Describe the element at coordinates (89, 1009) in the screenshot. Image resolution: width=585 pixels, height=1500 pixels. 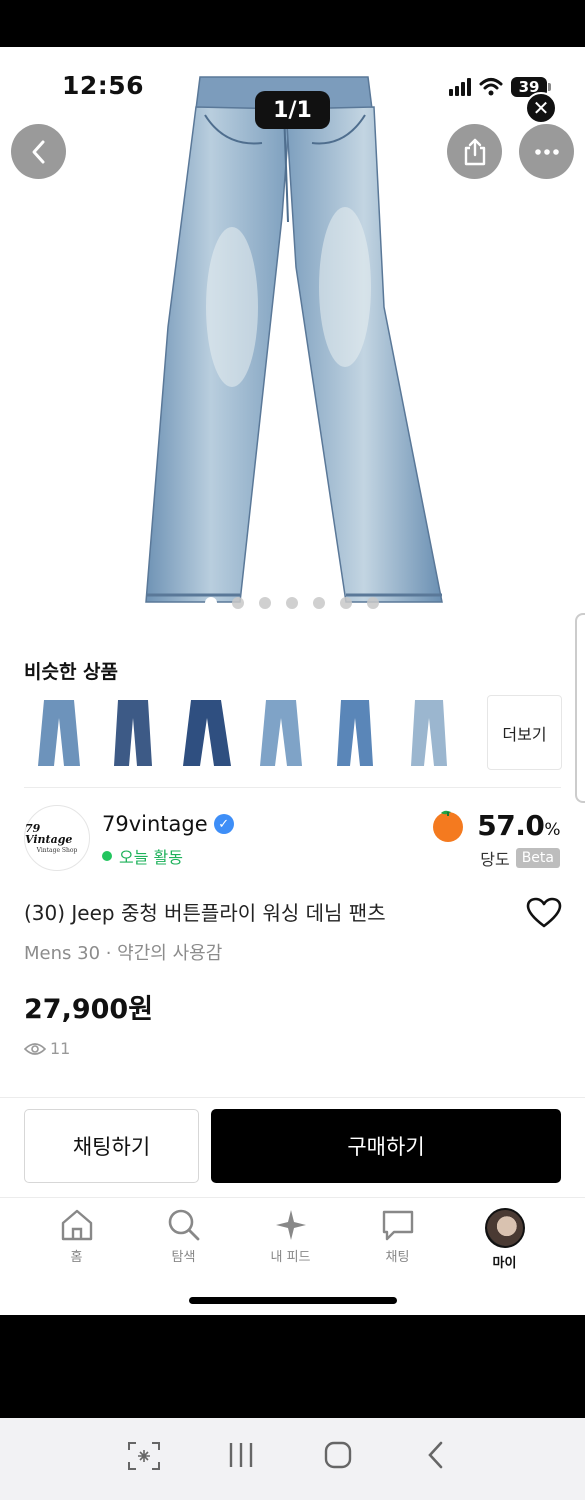
I see `product-price: 27,900원` at that location.